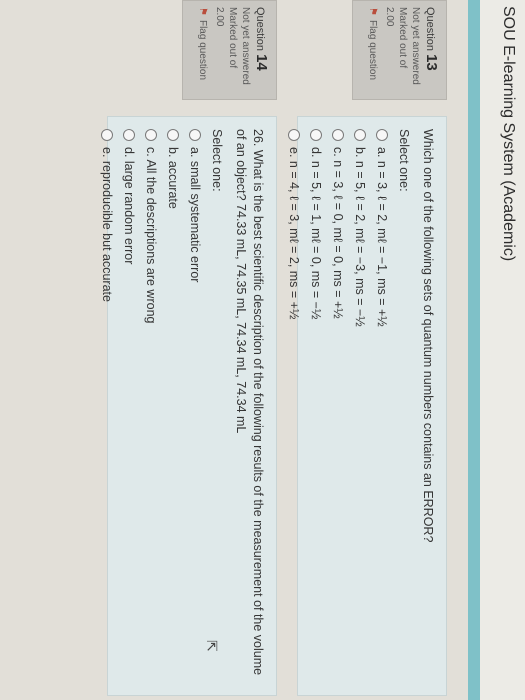 Image resolution: width=525 pixels, height=700 pixels. Describe the element at coordinates (431, 39) in the screenshot. I see `question-13-number: Question 13` at that location.